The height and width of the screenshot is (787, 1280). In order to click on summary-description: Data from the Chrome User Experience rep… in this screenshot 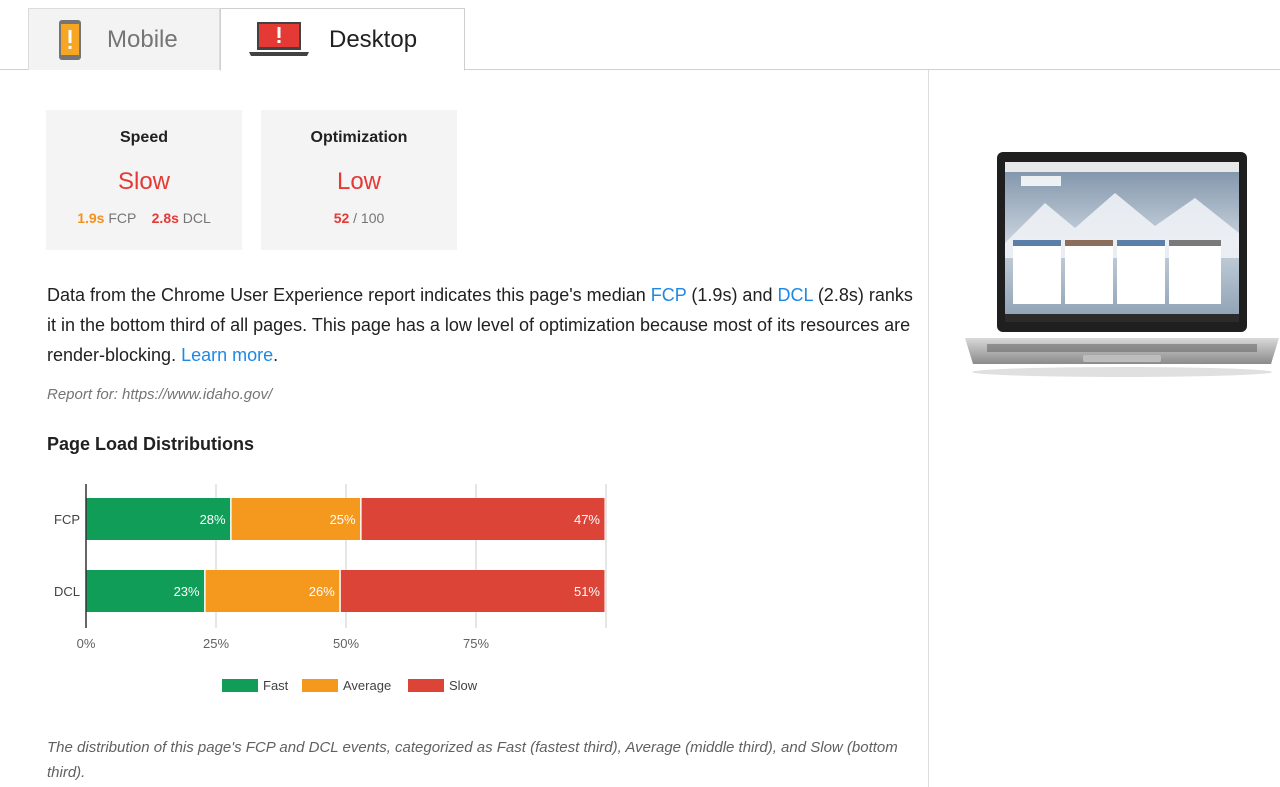, I will do `click(482, 325)`.